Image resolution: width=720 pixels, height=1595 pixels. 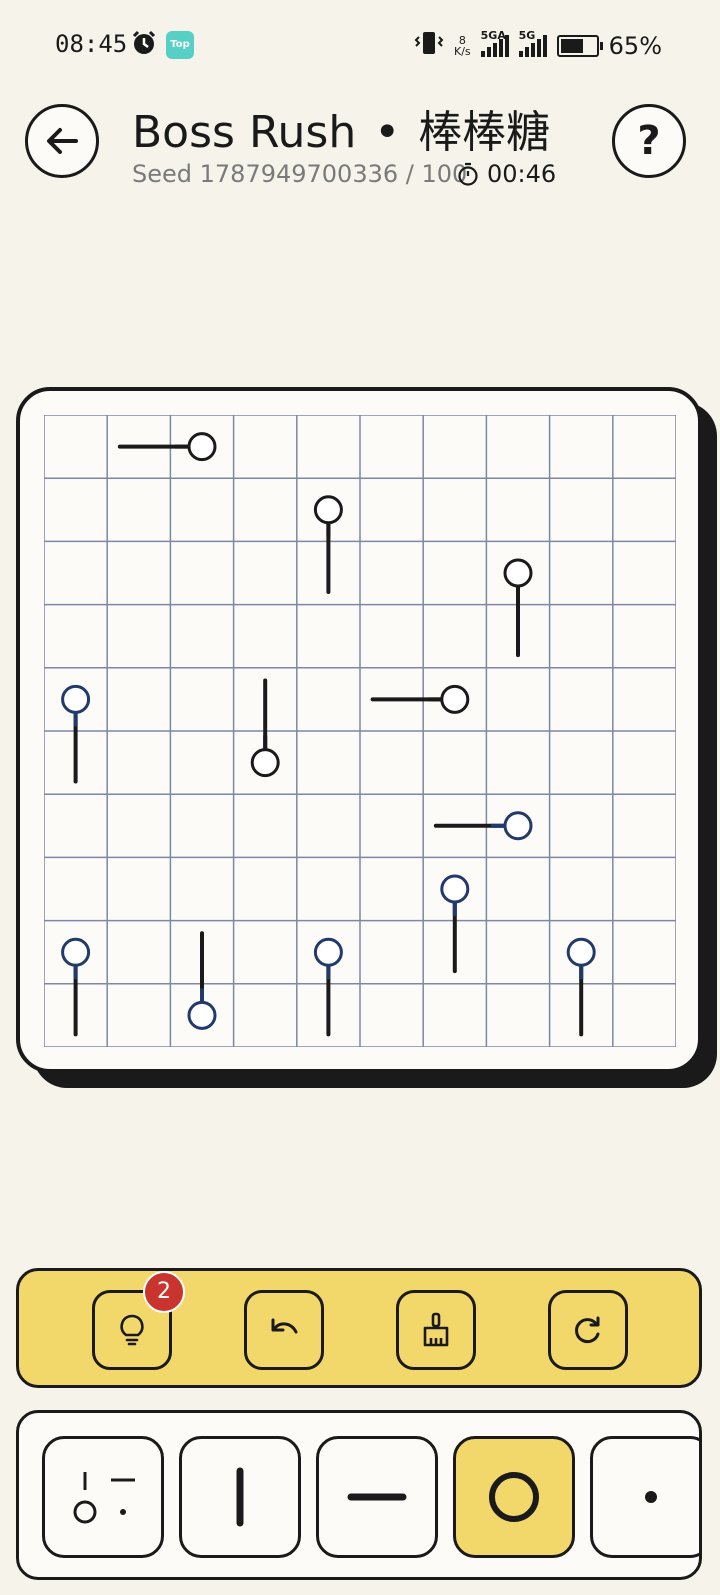 I want to click on broom-icon, so click(x=436, y=1329).